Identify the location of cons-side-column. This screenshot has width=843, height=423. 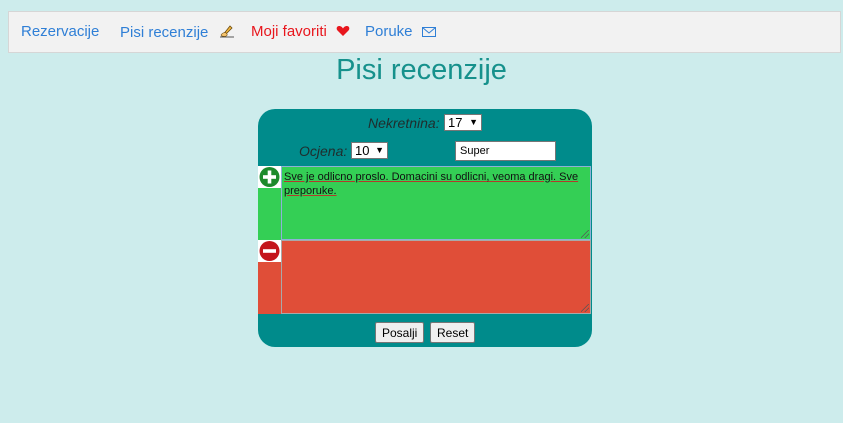
(269, 277).